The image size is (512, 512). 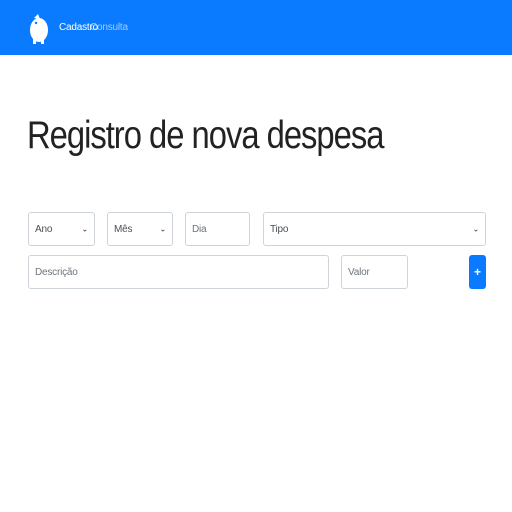 I want to click on mes-select: Mês ⌄, so click(x=140, y=229).